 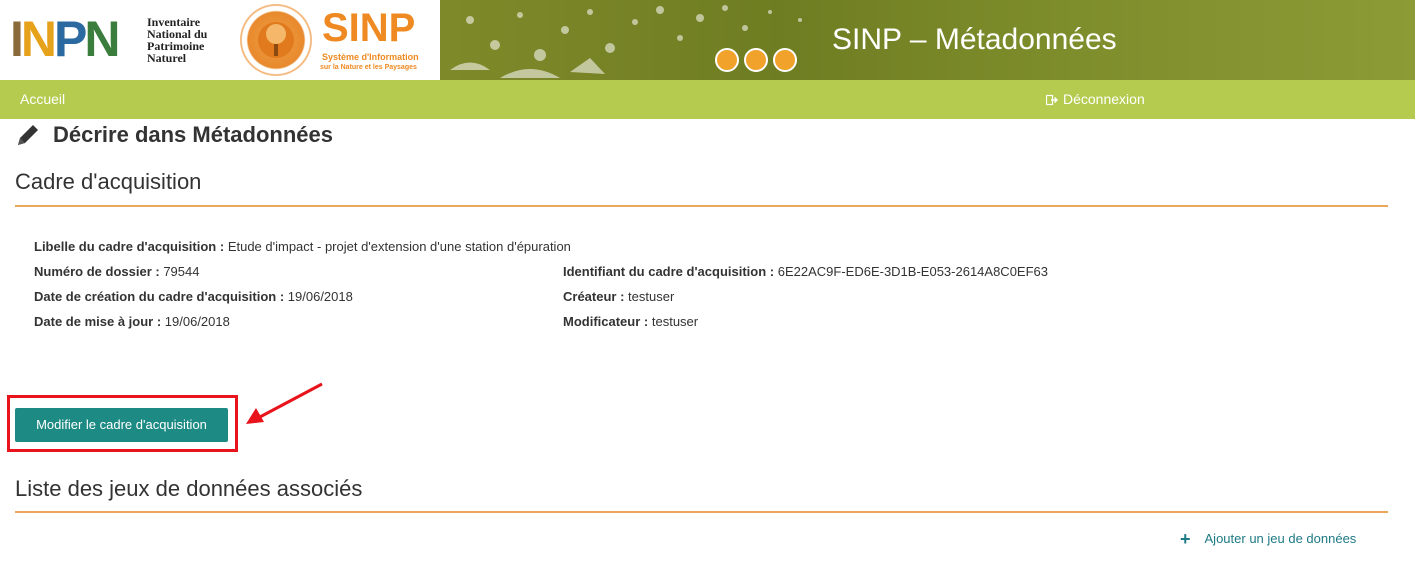 What do you see at coordinates (1052, 99) in the screenshot?
I see `sign-out-icon` at bounding box center [1052, 99].